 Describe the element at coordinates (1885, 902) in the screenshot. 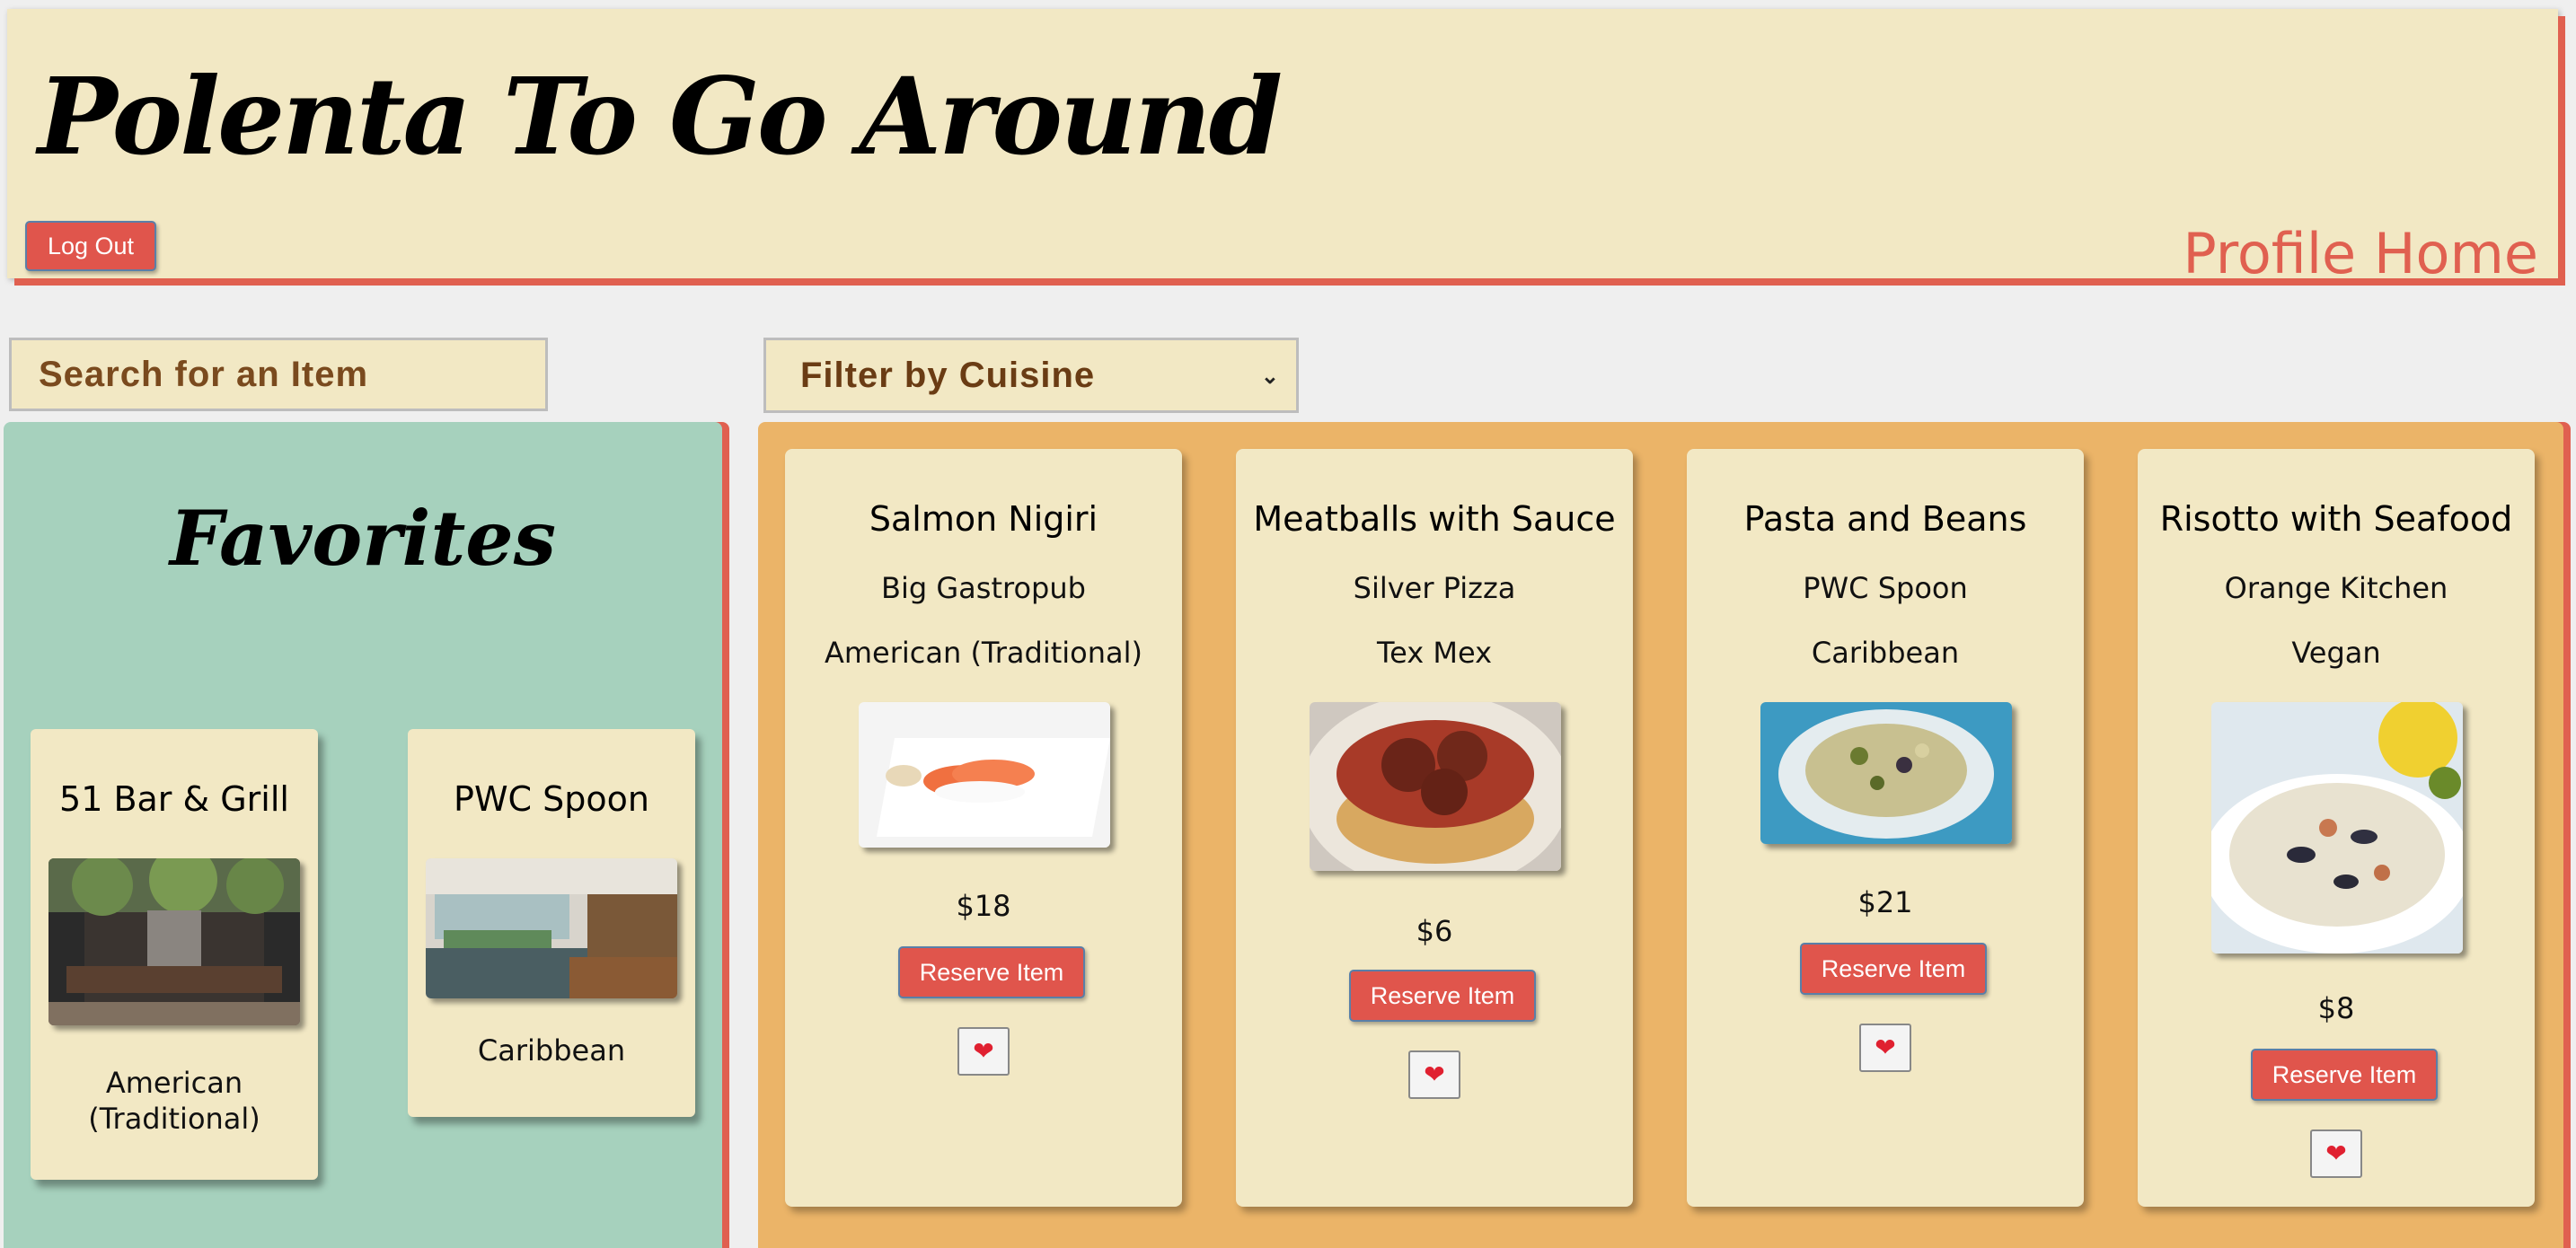

I see `item-price: $21` at that location.